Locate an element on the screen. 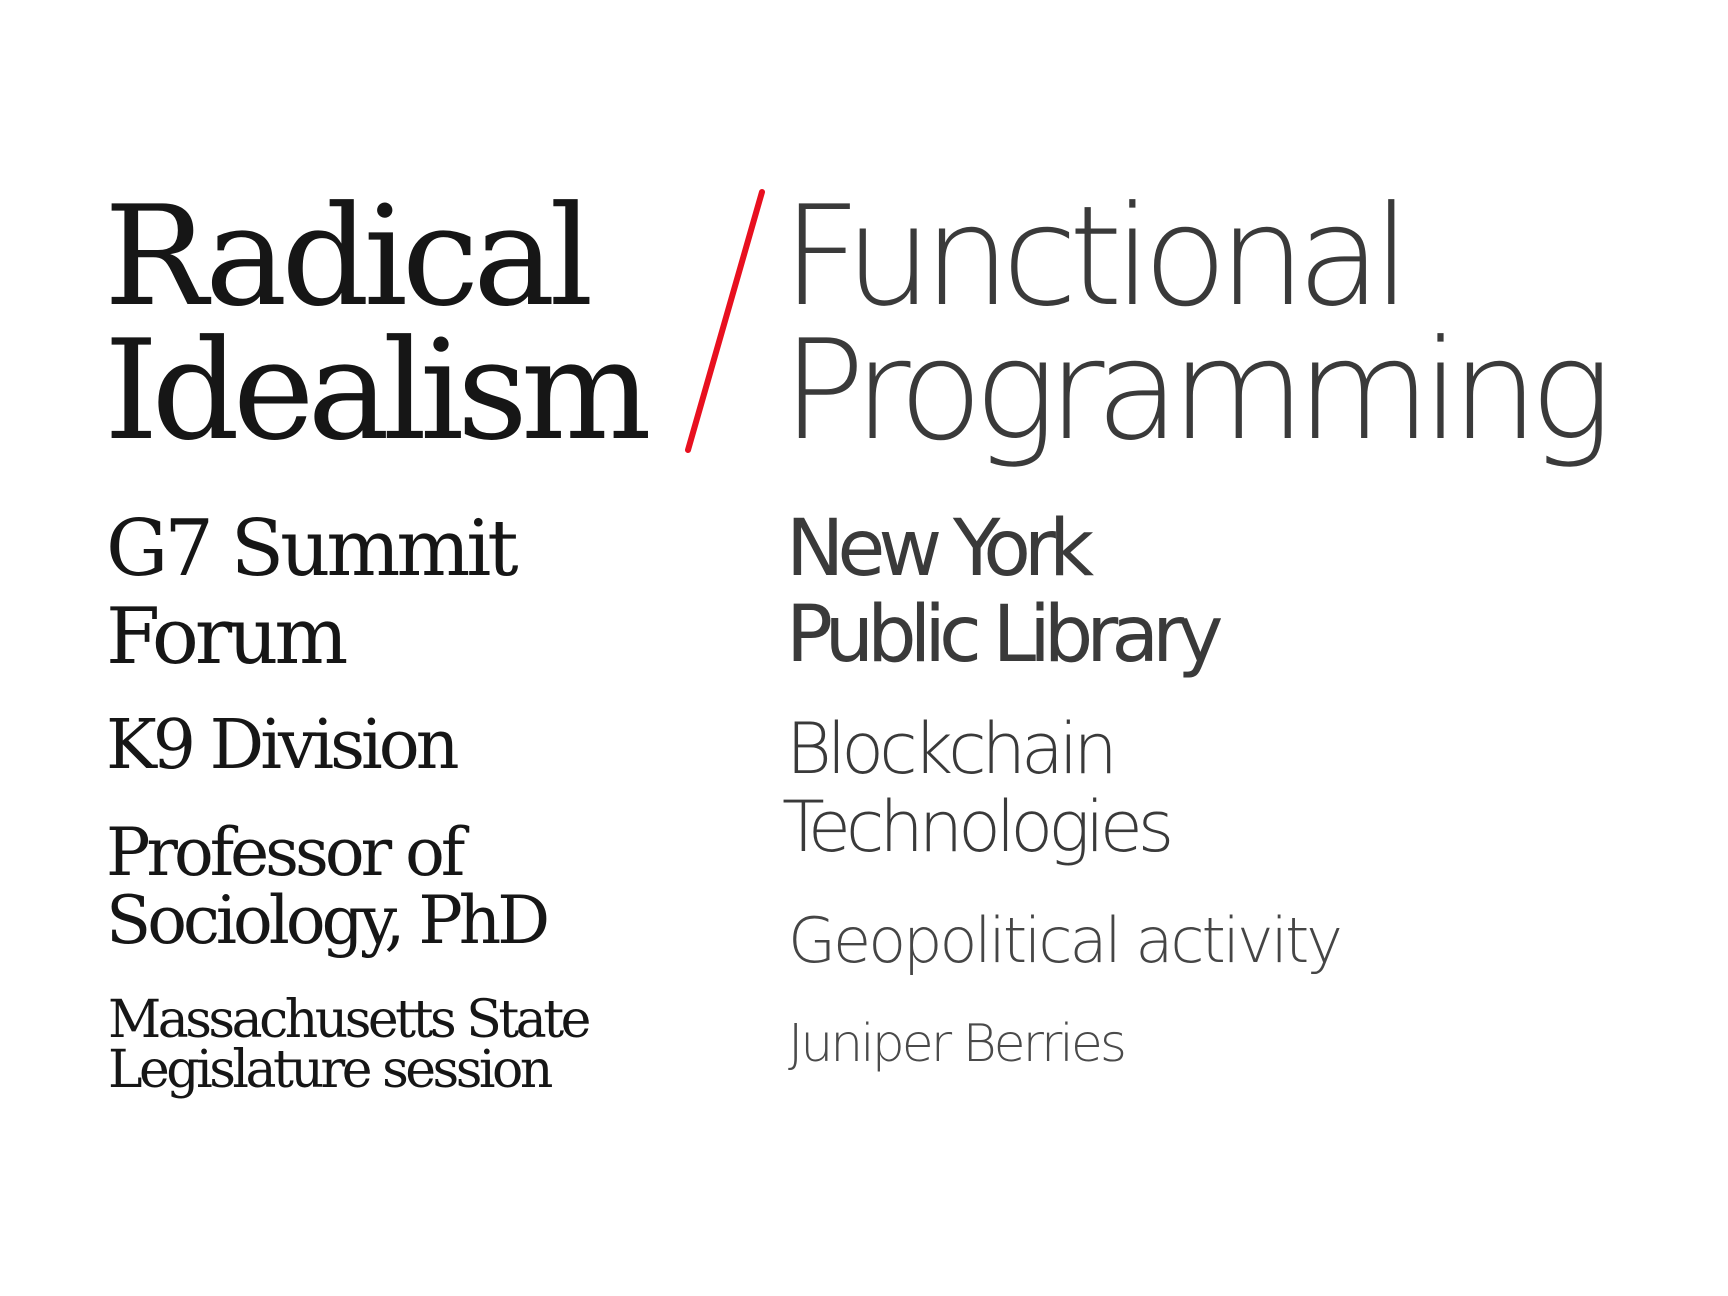 This screenshot has height=1296, width=1728. left-row-1-line-1: G7 Summit is located at coordinates (312, 549).